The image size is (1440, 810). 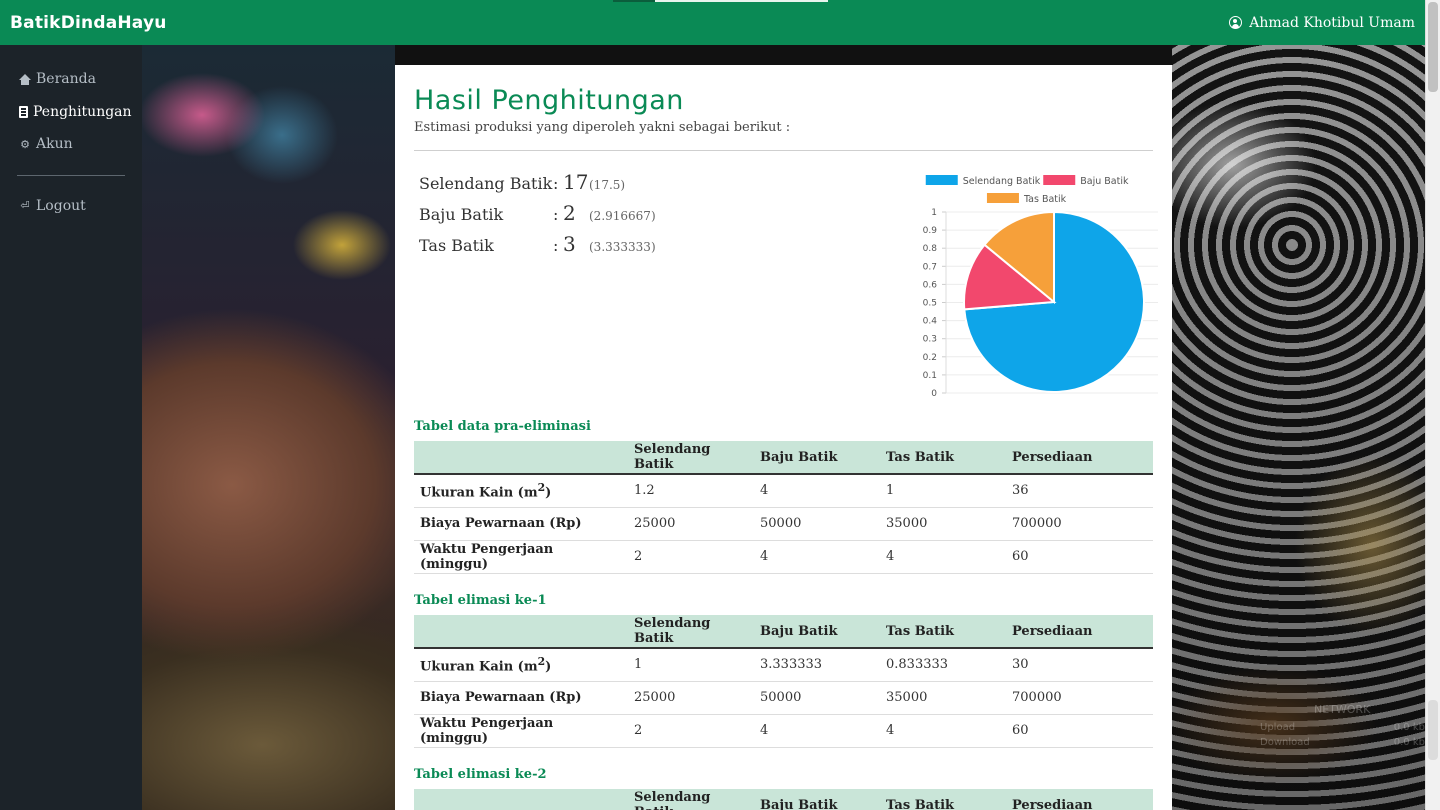 What do you see at coordinates (930, 358) in the screenshot?
I see `tick-label: 0.2` at bounding box center [930, 358].